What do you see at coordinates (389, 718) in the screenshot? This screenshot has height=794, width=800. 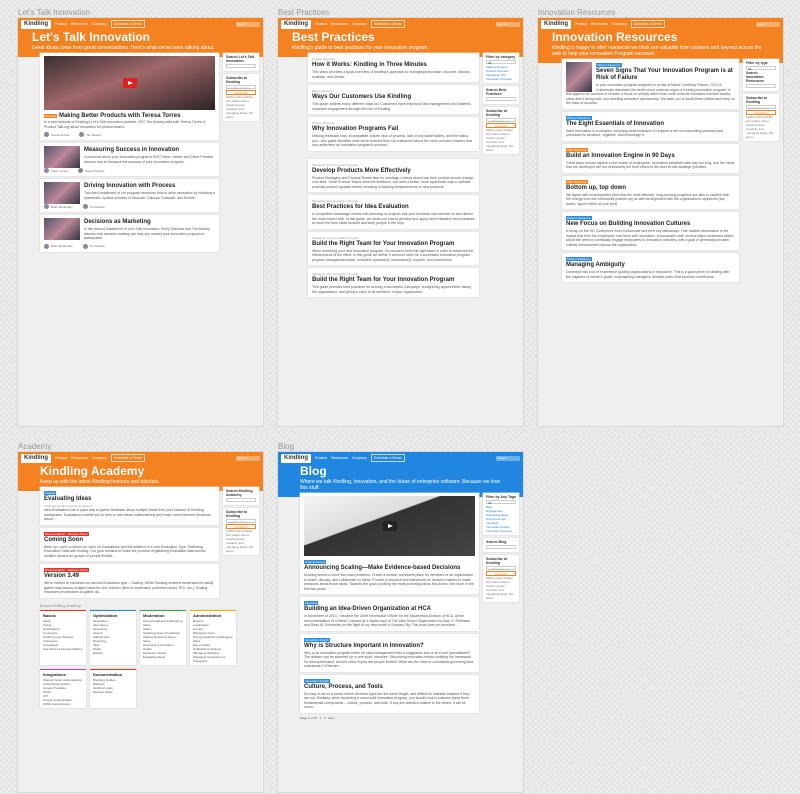 I see `pagination: Page 1 of 15 · 1 · 2 · Next` at bounding box center [389, 718].